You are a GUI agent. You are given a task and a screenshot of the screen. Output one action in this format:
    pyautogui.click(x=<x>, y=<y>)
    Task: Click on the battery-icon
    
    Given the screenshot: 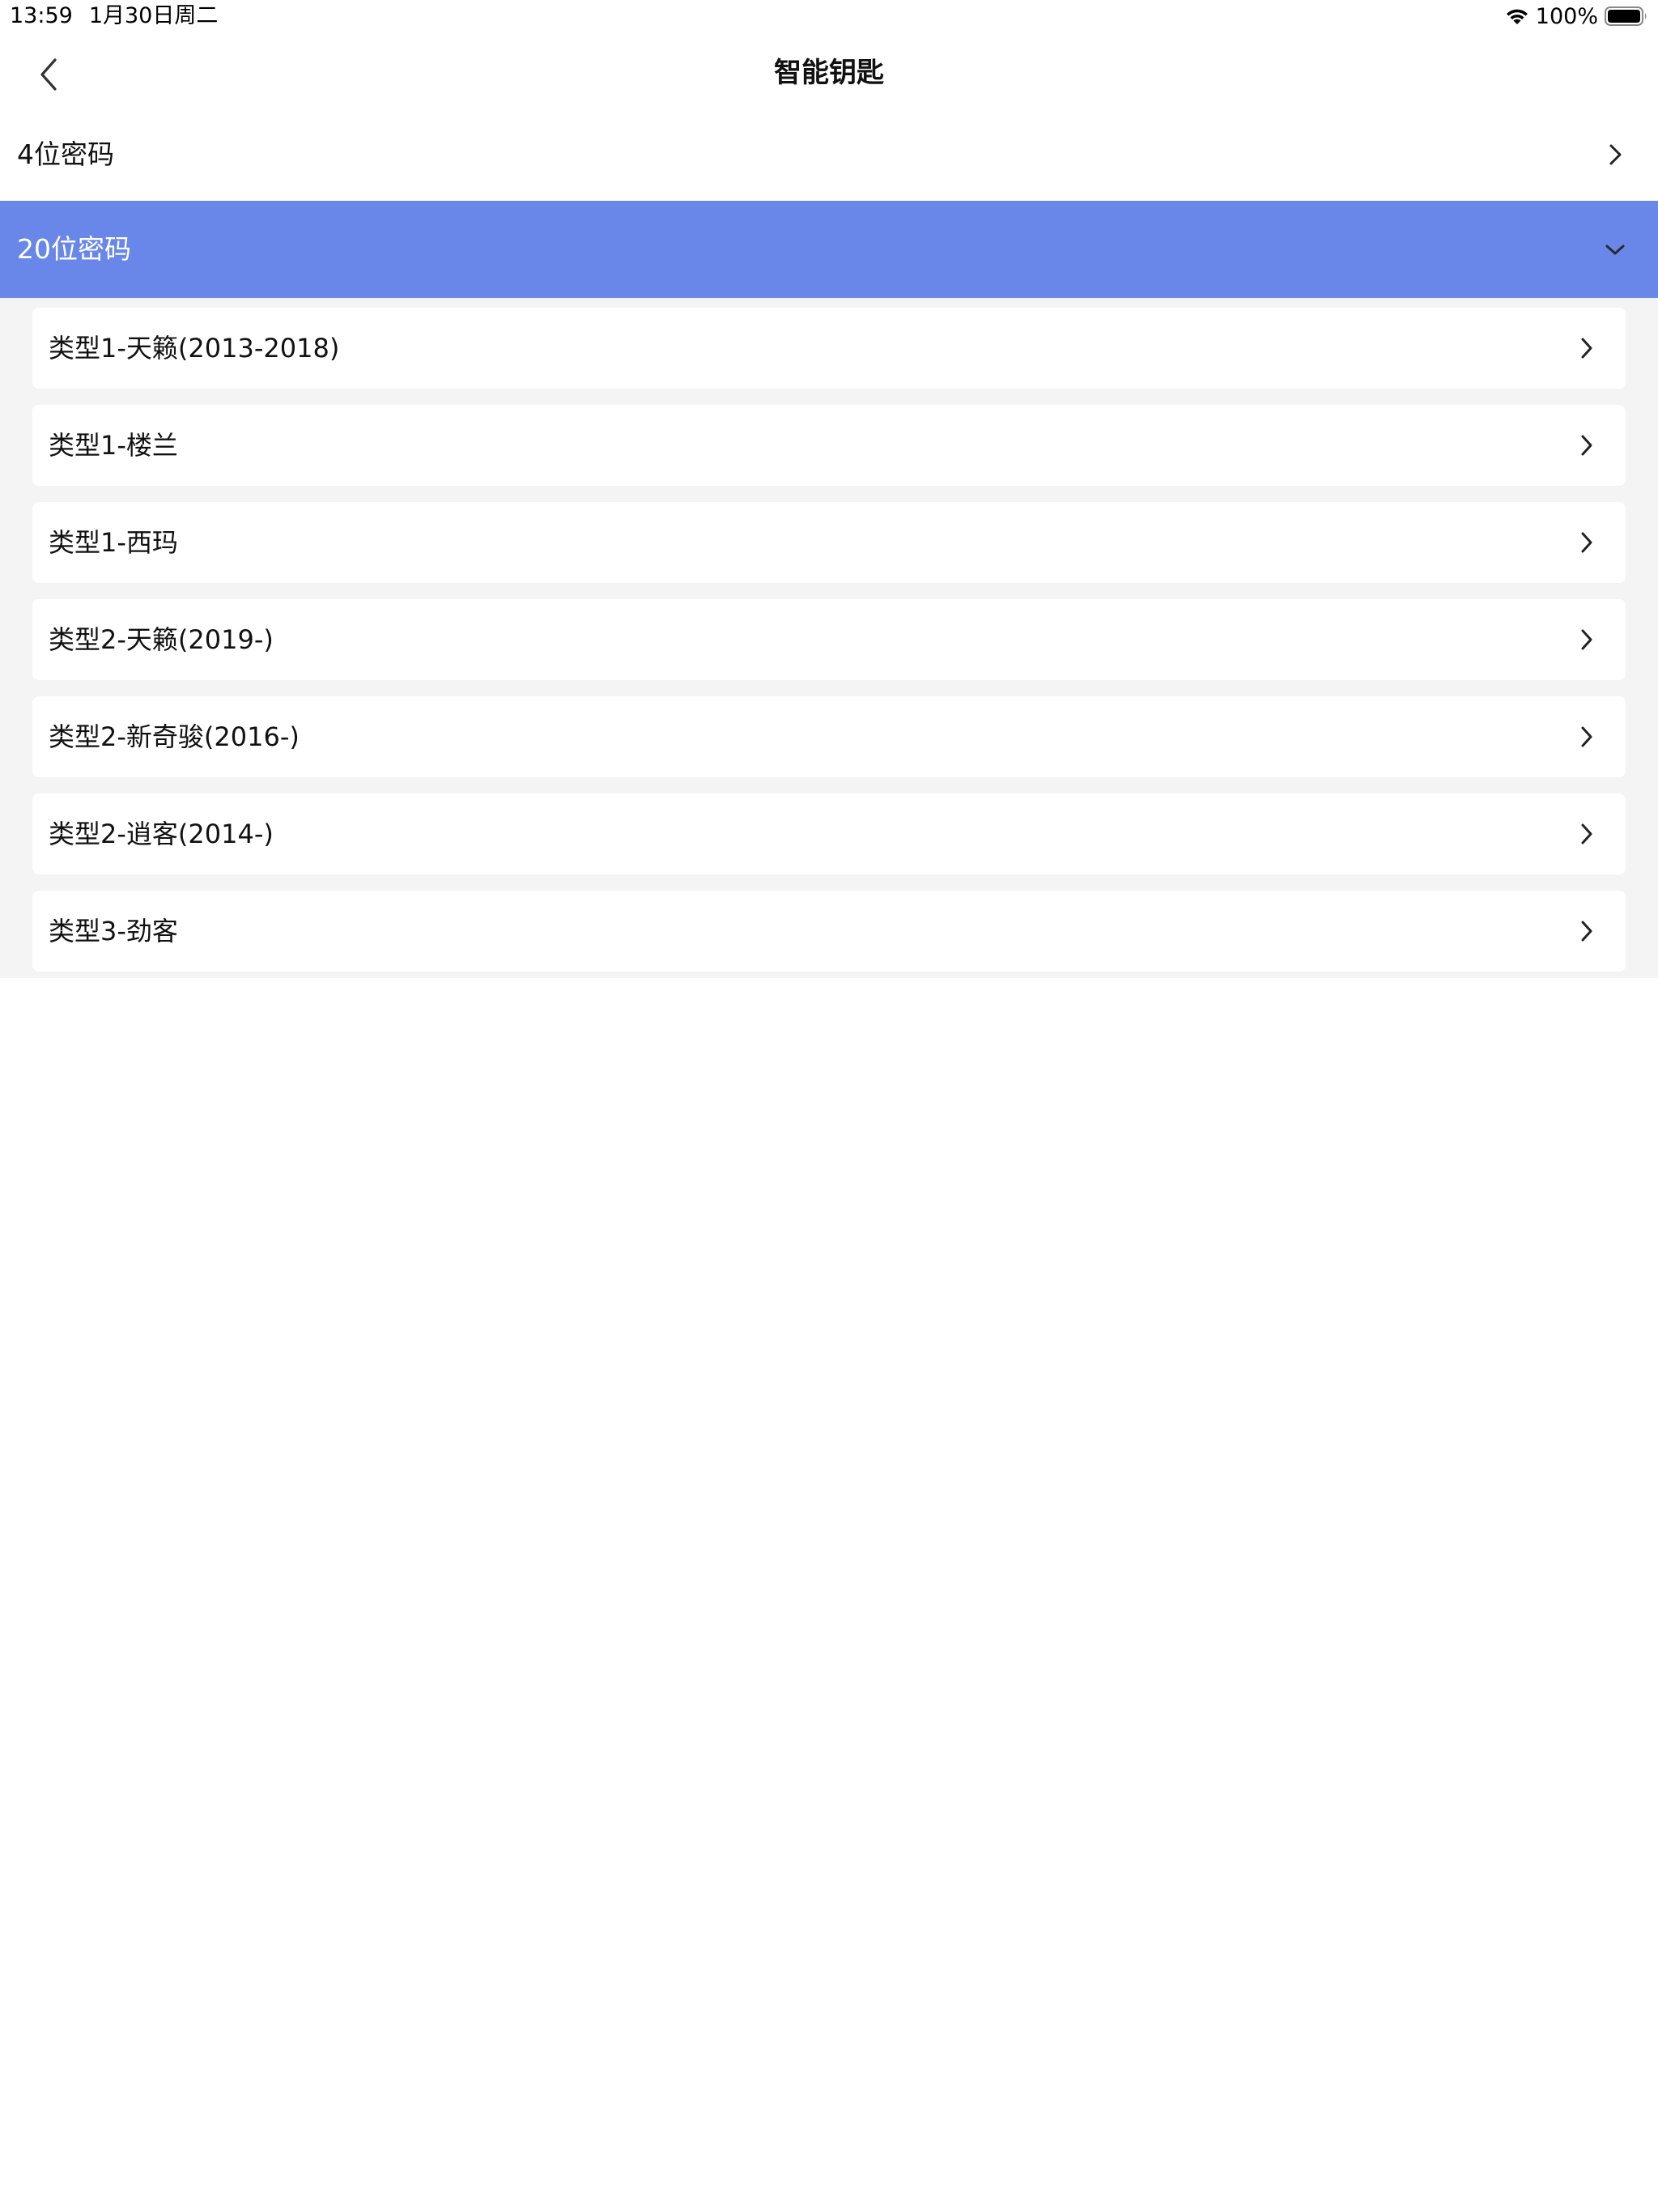 What is the action you would take?
    pyautogui.click(x=1626, y=16)
    